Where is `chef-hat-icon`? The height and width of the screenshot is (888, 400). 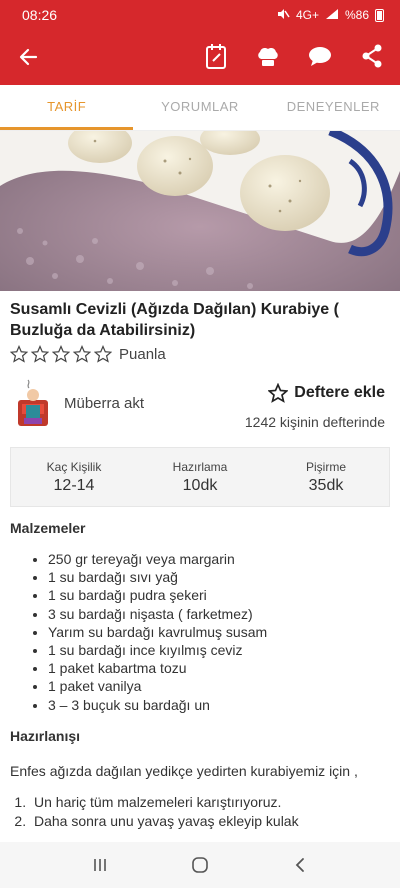
chef-hat-icon is located at coordinates (268, 56).